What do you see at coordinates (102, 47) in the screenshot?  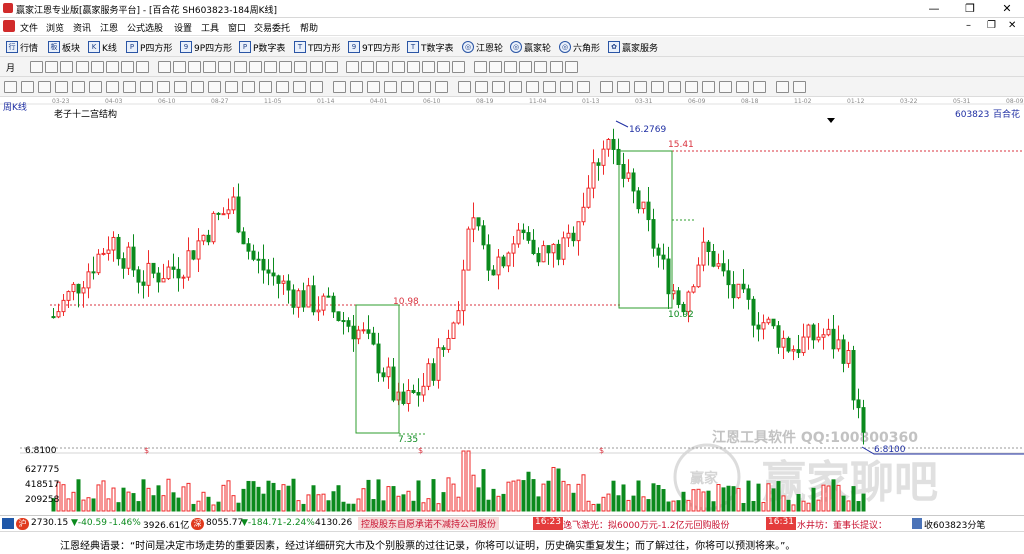 I see `kline-button: K K线` at bounding box center [102, 47].